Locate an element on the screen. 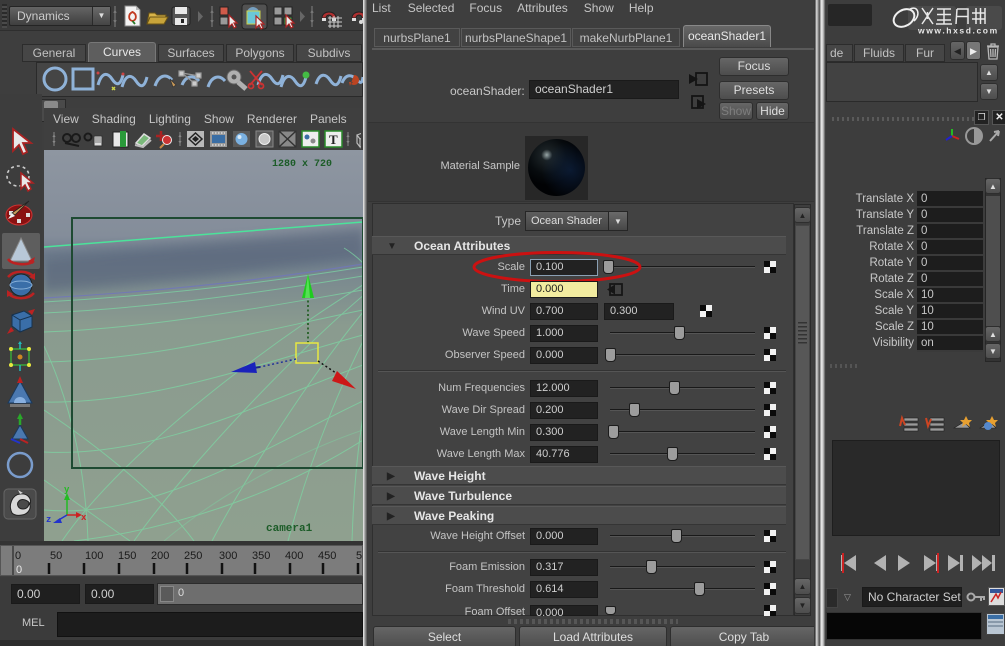  svg-text: 100 is located at coordinates (94, 556).